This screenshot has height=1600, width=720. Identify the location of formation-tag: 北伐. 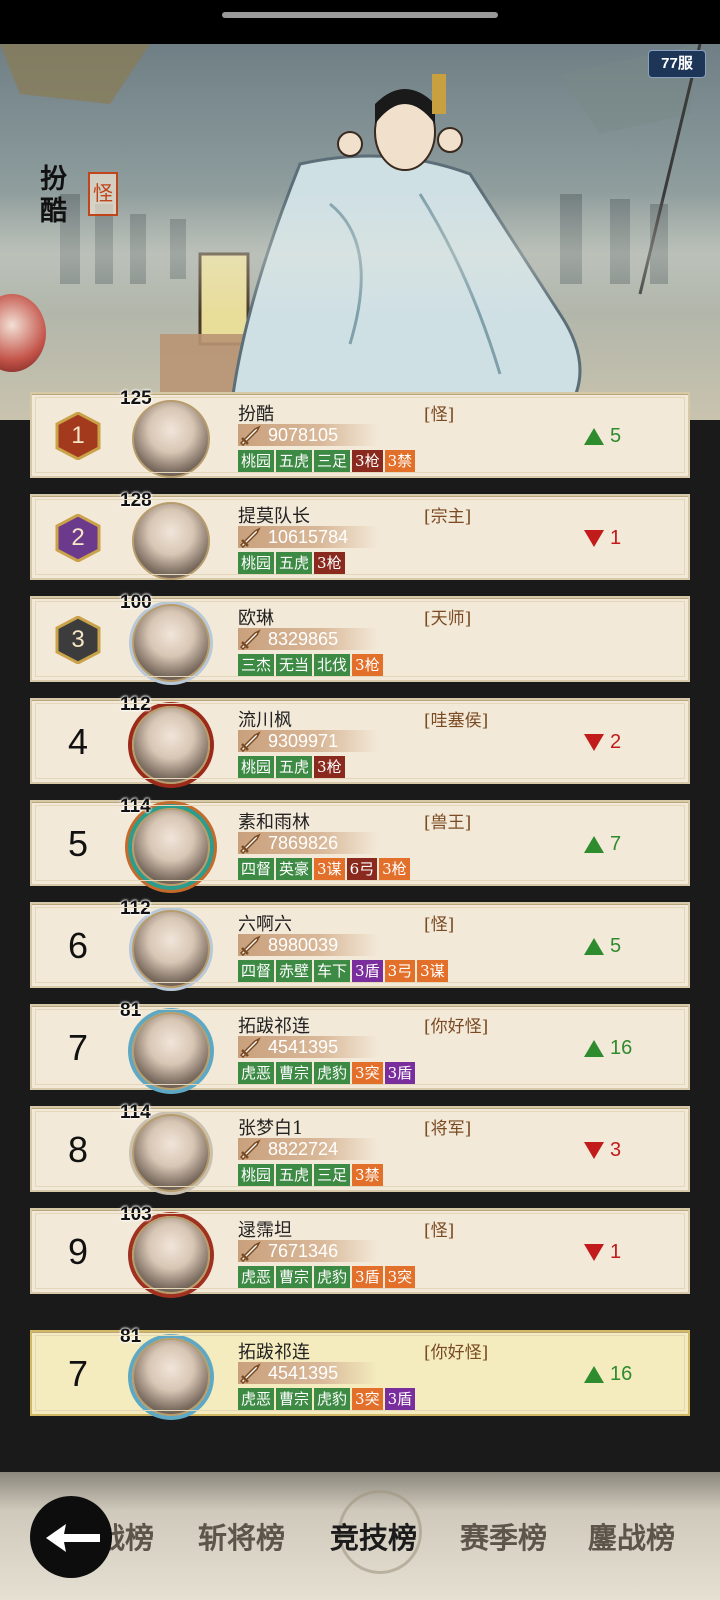
(332, 665).